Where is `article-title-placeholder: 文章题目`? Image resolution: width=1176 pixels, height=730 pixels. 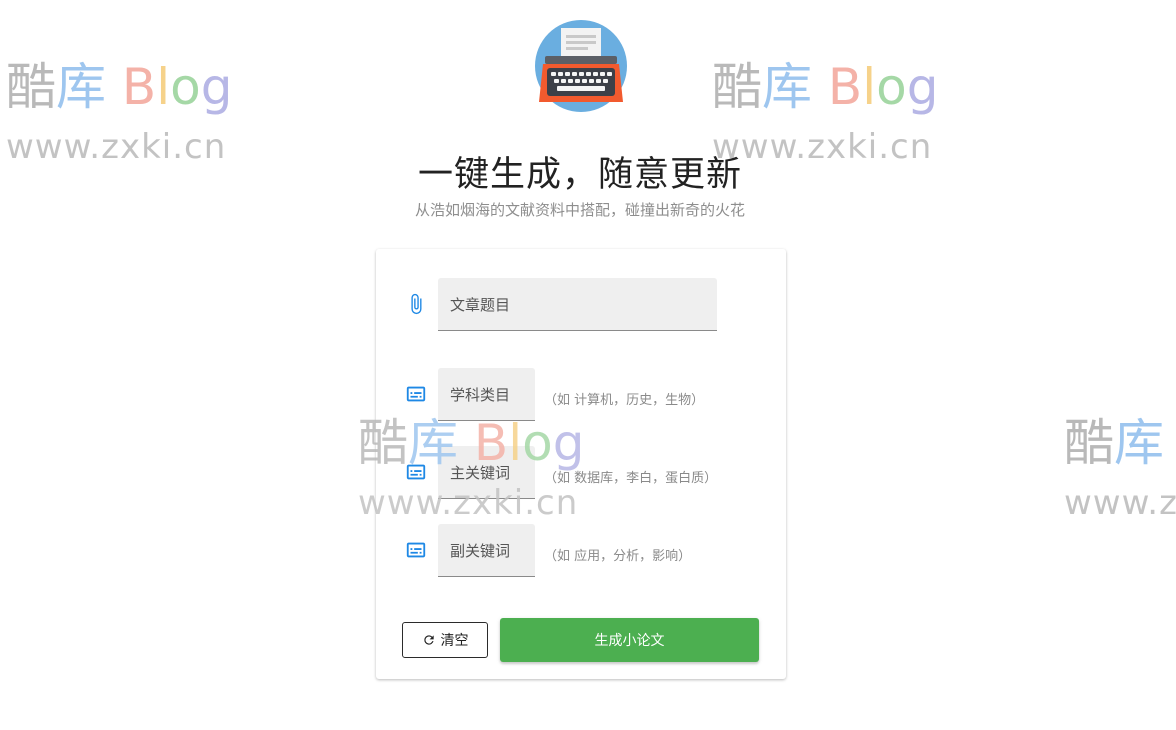
article-title-placeholder: 文章题目 is located at coordinates (480, 304).